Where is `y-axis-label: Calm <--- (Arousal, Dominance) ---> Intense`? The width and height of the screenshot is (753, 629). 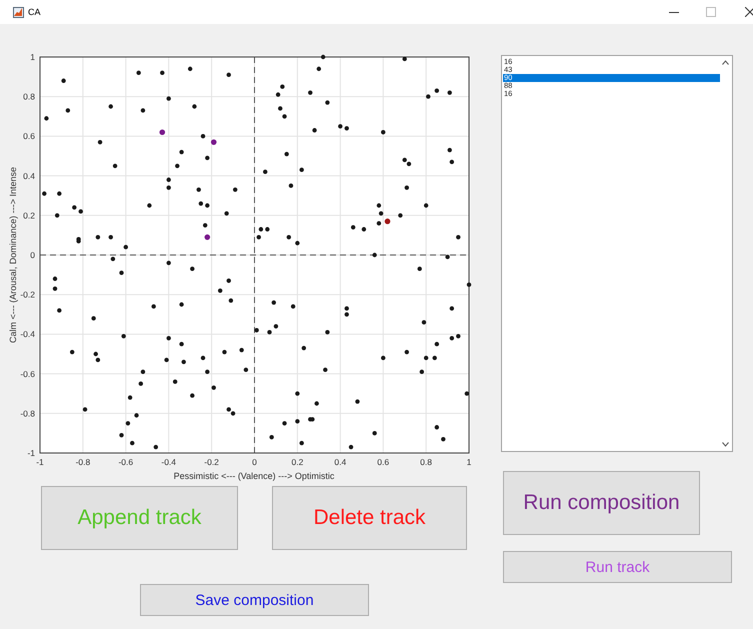
y-axis-label: Calm <--- (Arousal, Dominance) ---> Intense is located at coordinates (13, 255).